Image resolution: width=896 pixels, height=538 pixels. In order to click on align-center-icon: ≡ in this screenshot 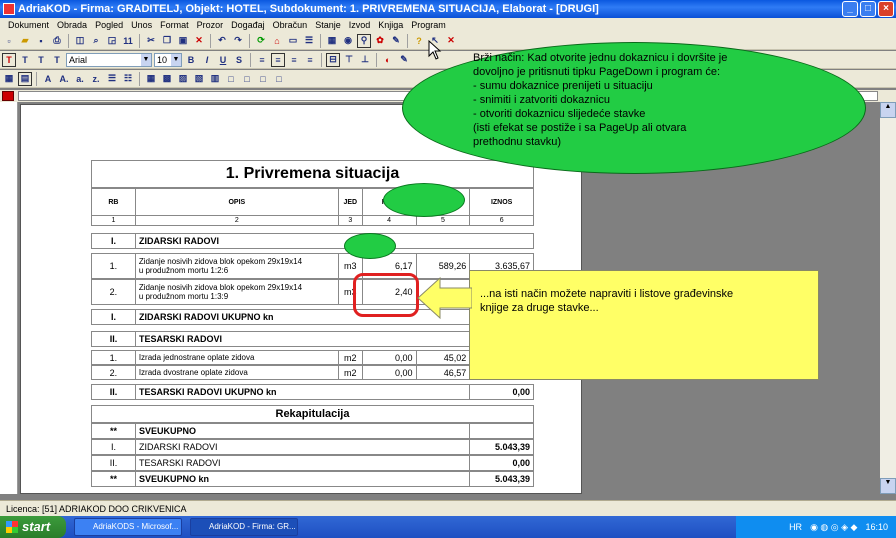, I will do `click(278, 59)`.